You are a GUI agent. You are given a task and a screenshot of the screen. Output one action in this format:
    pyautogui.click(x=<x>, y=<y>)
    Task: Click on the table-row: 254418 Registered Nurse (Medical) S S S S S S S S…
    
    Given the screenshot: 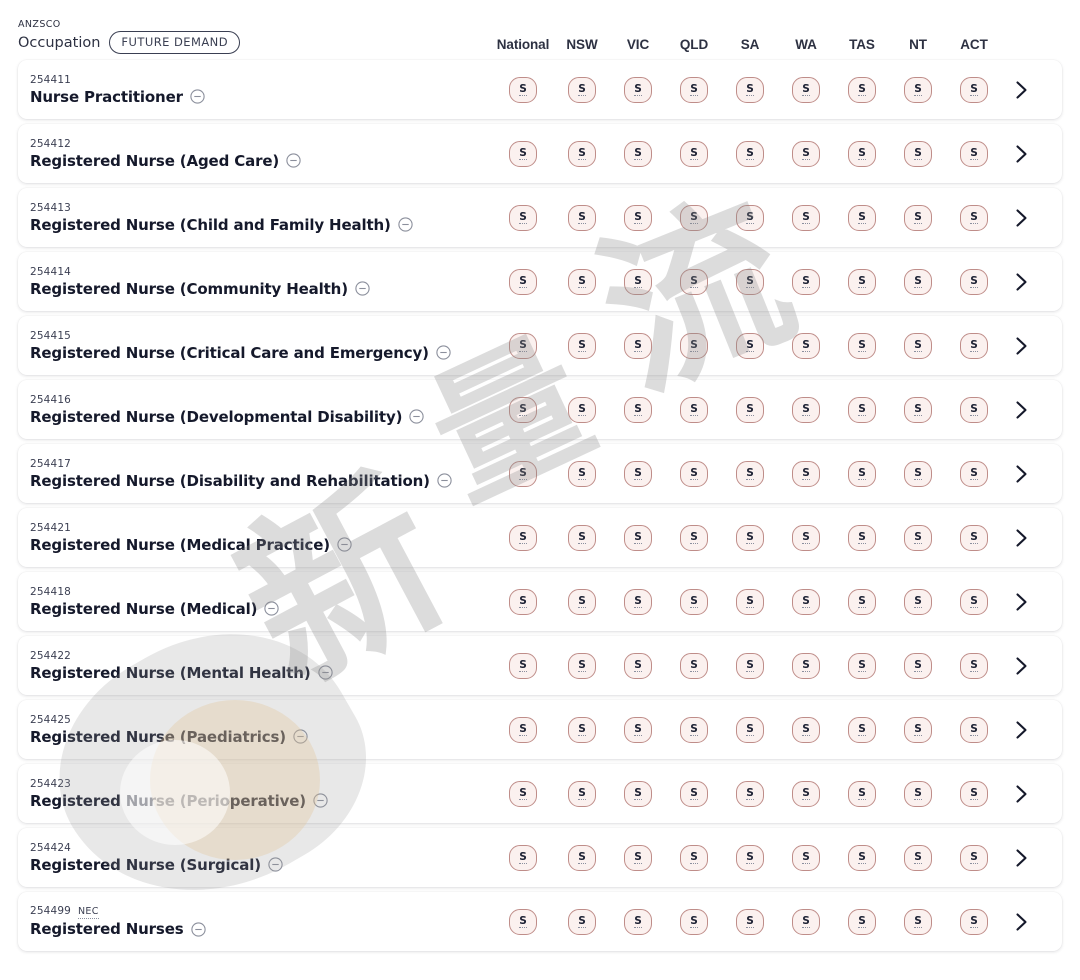 What is the action you would take?
    pyautogui.click(x=540, y=601)
    